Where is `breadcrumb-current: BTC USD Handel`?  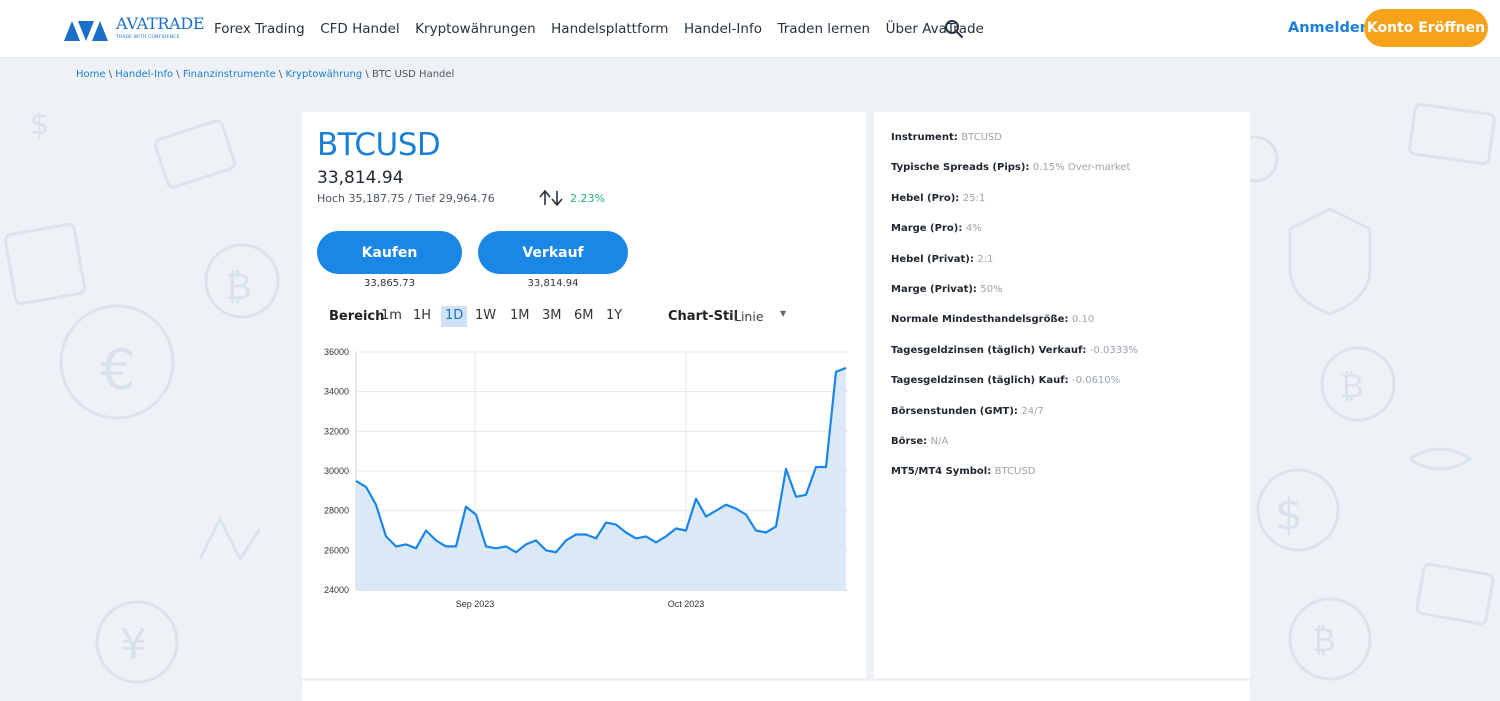 breadcrumb-current: BTC USD Handel is located at coordinates (413, 74).